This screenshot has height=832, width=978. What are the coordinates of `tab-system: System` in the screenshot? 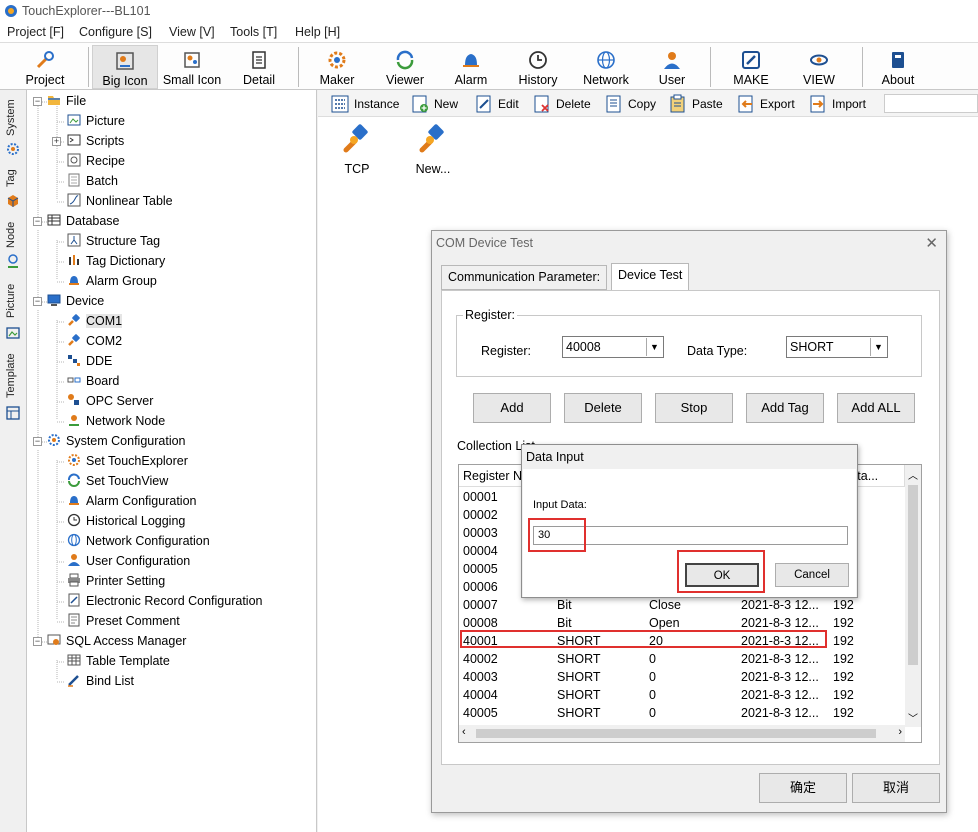 It's located at (13, 118).